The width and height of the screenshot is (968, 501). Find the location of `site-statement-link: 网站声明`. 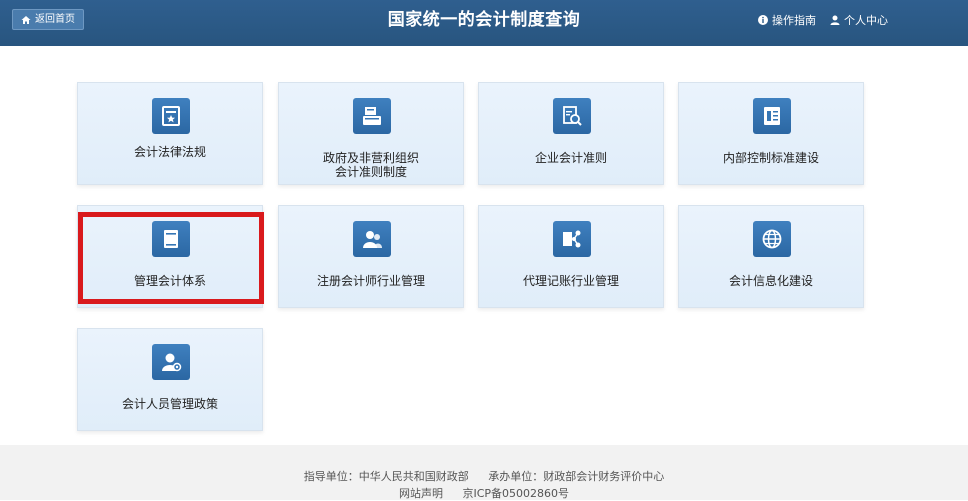

site-statement-link: 网站声明 is located at coordinates (421, 493).